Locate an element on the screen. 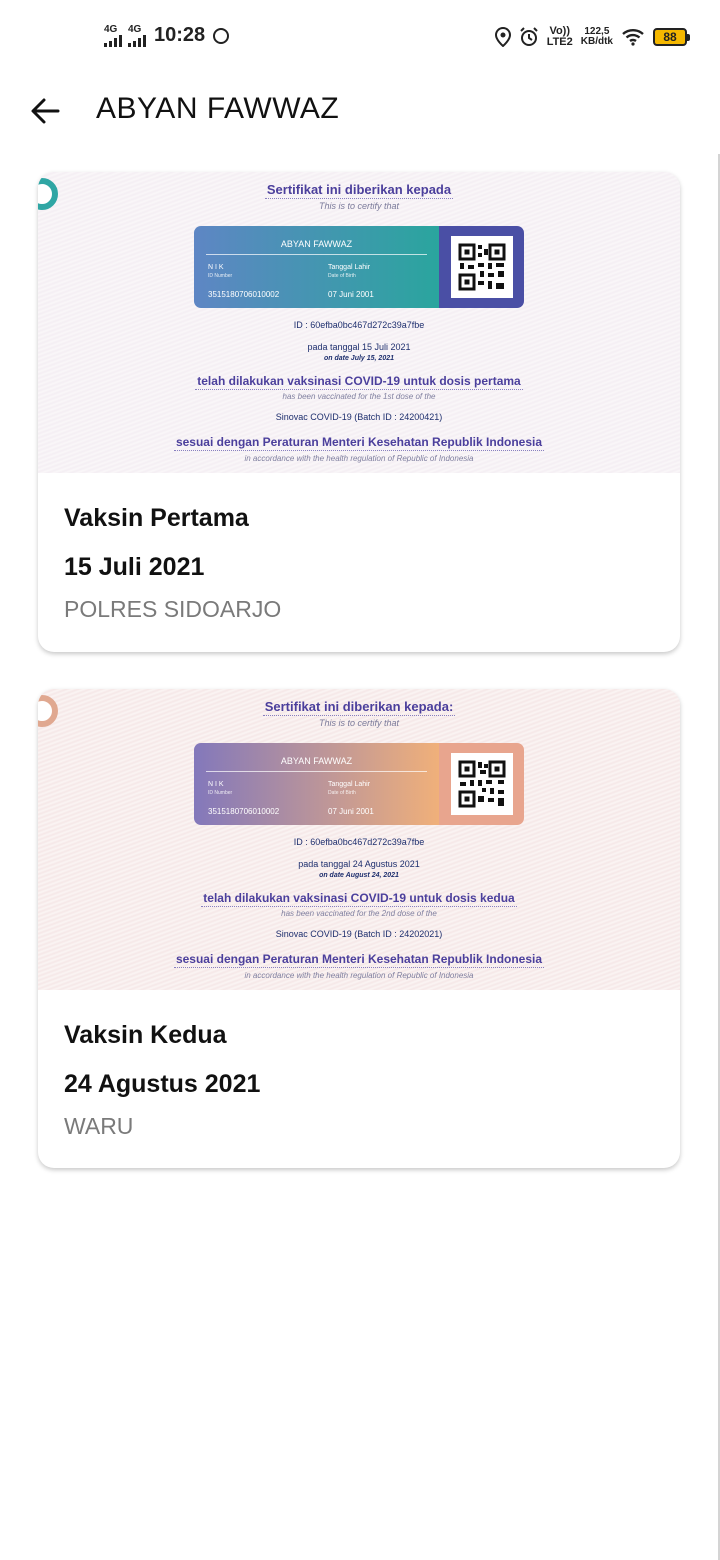  battery-icon: 88 is located at coordinates (671, 37).